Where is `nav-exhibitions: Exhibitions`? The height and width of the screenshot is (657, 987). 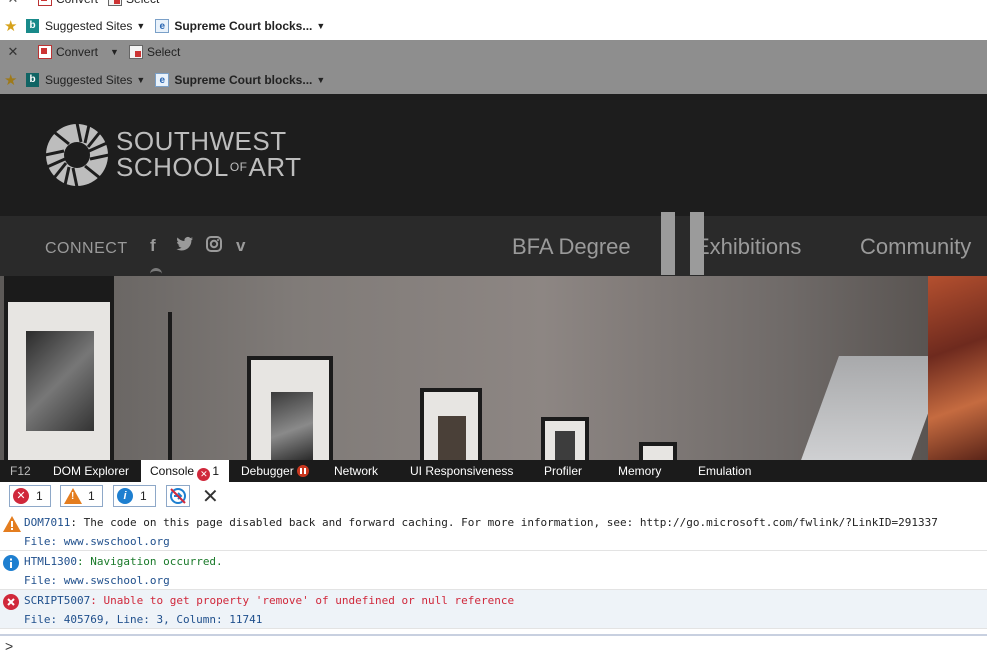 nav-exhibitions: Exhibitions is located at coordinates (748, 247).